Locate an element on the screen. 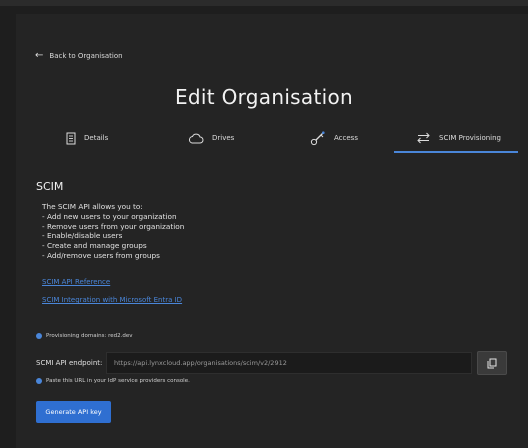  active-tab-indicator is located at coordinates (456, 152).